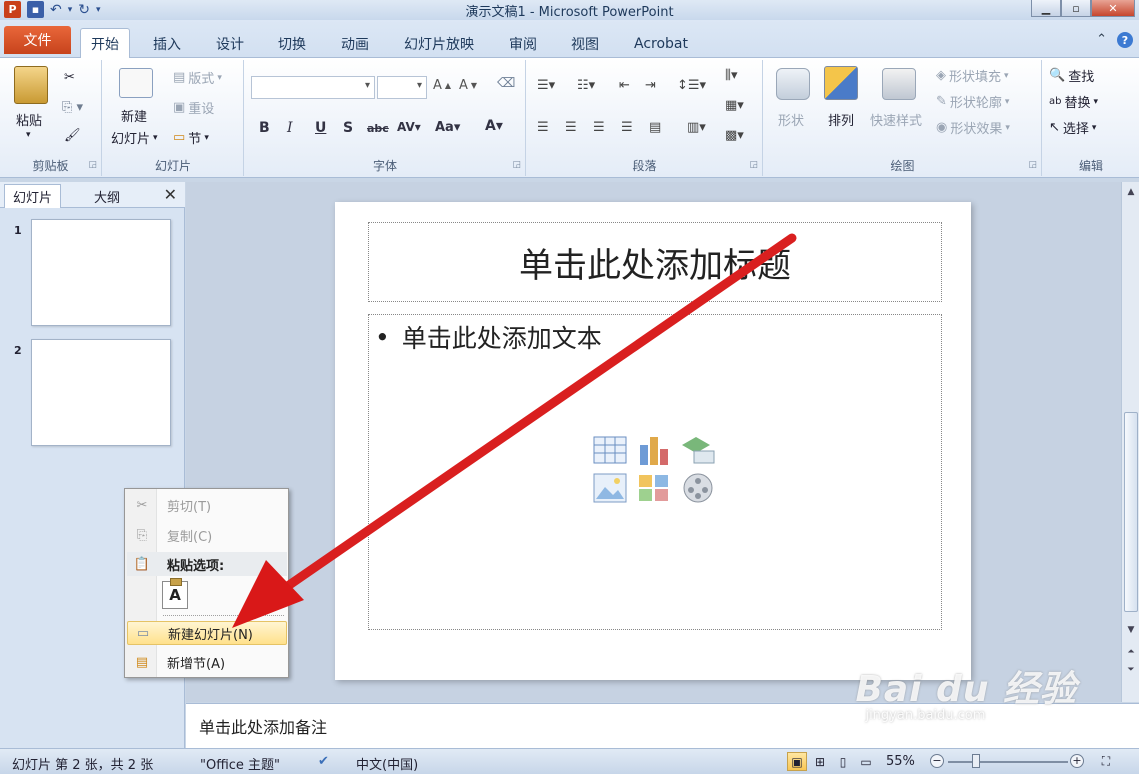  Describe the element at coordinates (240, 763) in the screenshot. I see `theme-status: "Office 主题"` at that location.